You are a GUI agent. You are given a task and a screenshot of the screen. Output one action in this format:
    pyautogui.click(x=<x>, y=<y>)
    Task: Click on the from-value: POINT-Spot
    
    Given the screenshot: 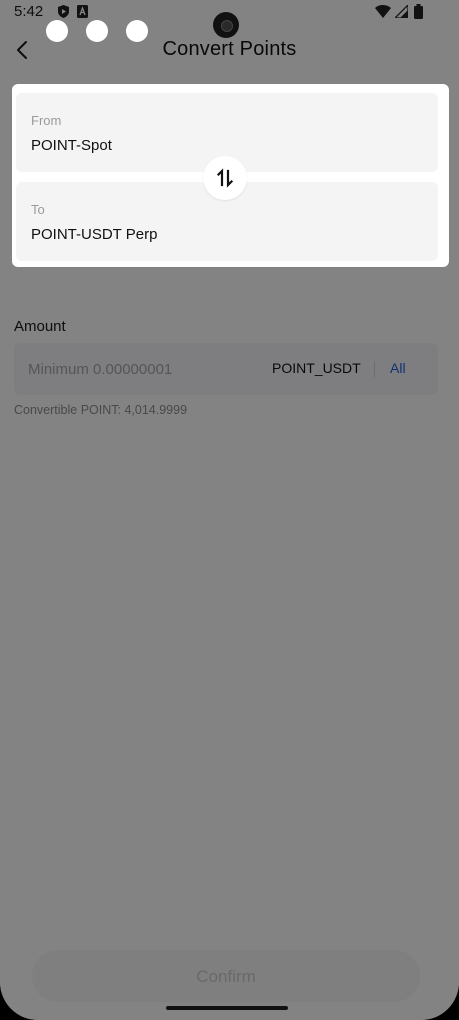 What is the action you would take?
    pyautogui.click(x=71, y=145)
    